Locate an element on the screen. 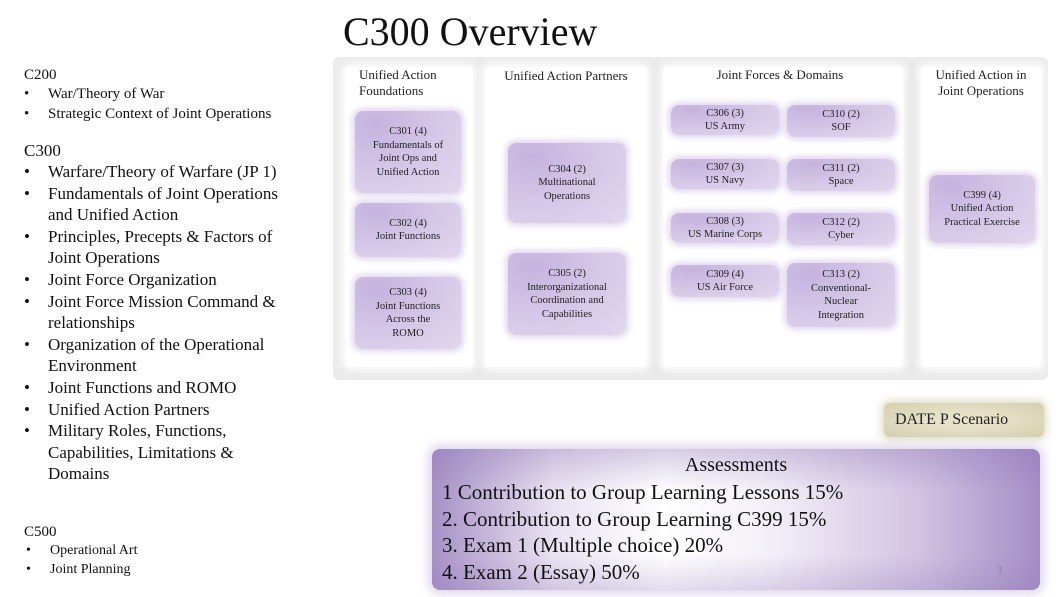 Image resolution: width=1062 pixels, height=597 pixels. column-heading: Unified Action Partners is located at coordinates (566, 75).